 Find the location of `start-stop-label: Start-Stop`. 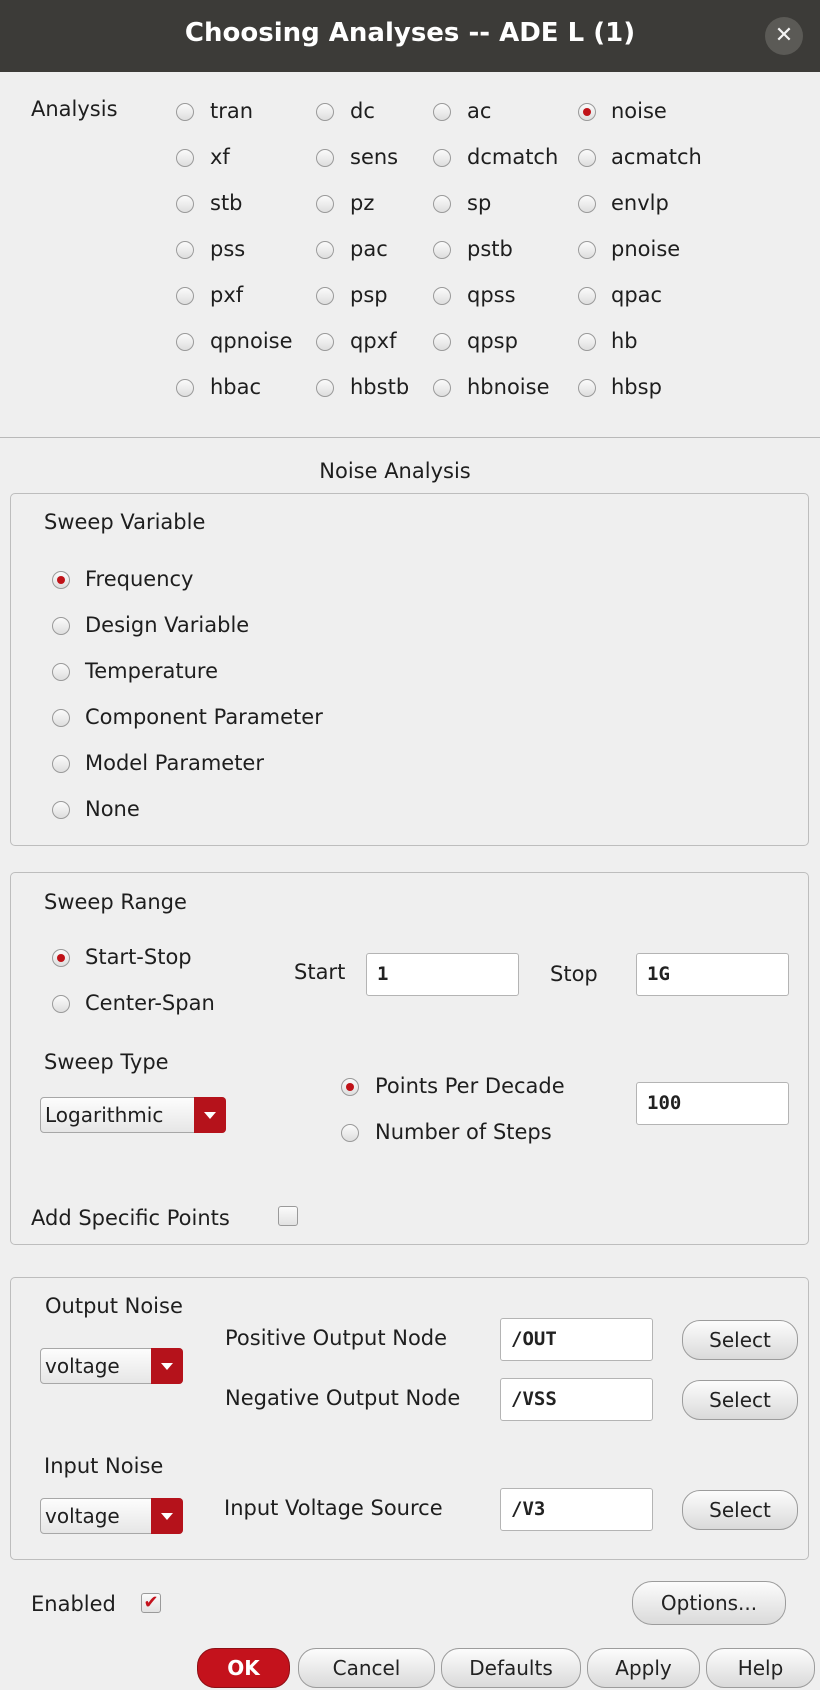

start-stop-label: Start-Stop is located at coordinates (138, 957).